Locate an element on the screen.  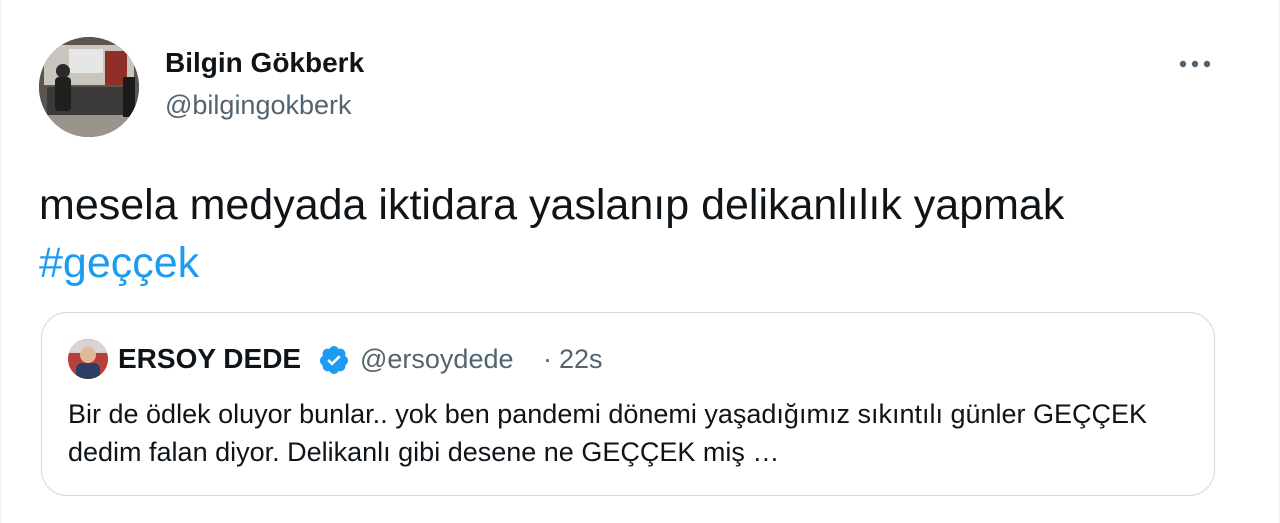
quote-avatar-photo is located at coordinates (88, 359).